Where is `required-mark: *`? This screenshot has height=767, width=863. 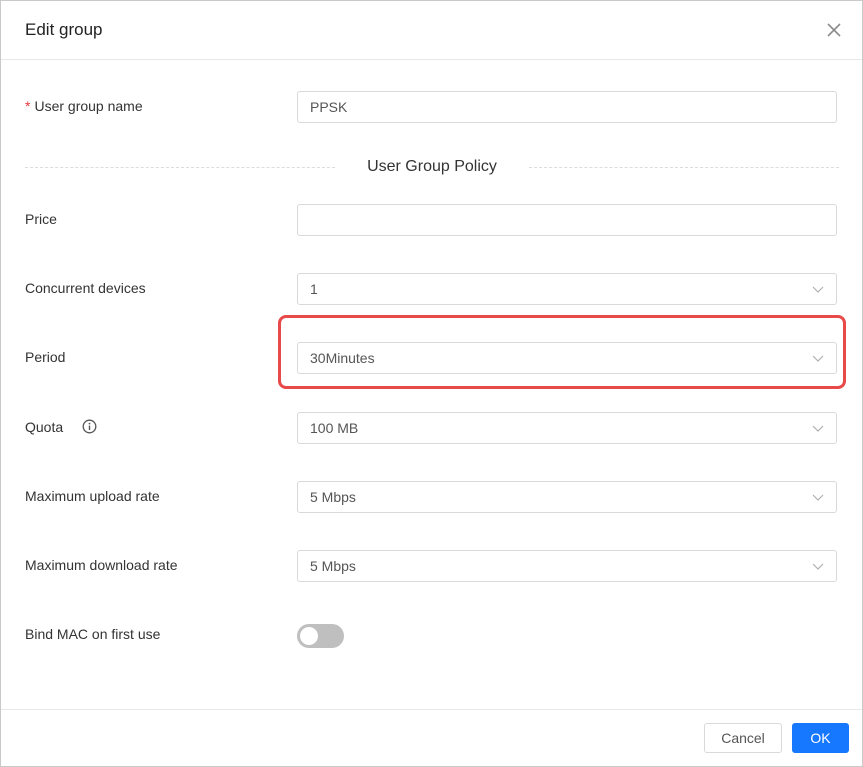
required-mark: * is located at coordinates (28, 106).